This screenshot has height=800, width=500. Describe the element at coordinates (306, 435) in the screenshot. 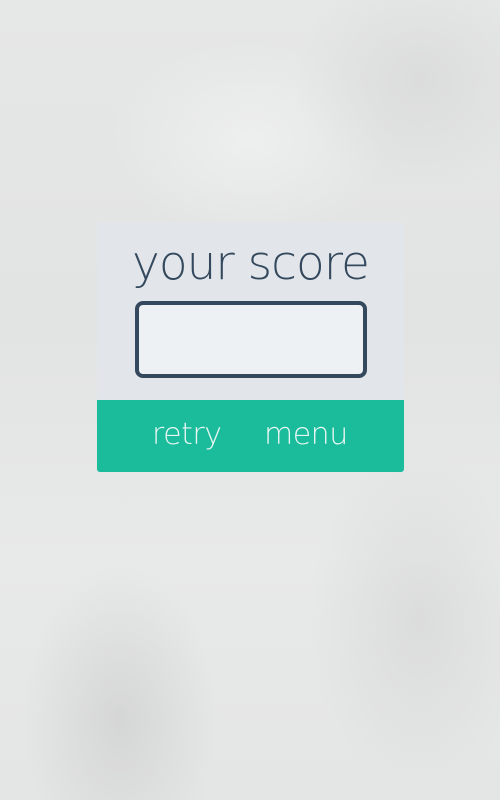

I see `menu-button: menu` at that location.